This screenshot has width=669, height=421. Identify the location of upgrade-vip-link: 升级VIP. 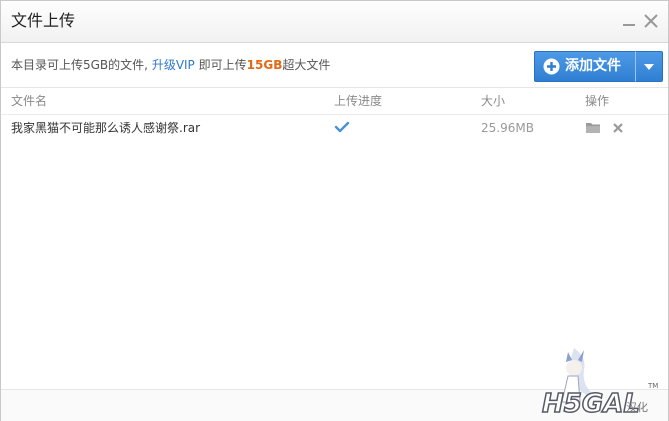
(173, 65).